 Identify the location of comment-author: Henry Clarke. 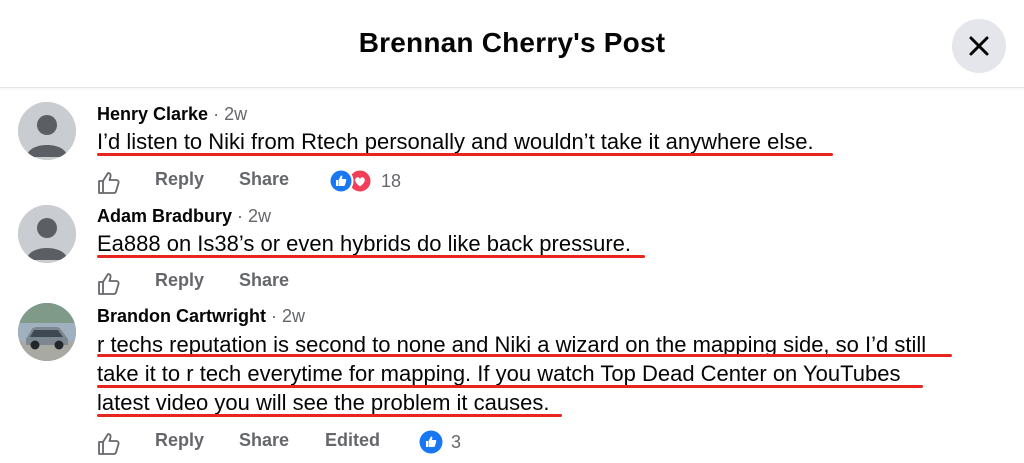
(152, 114).